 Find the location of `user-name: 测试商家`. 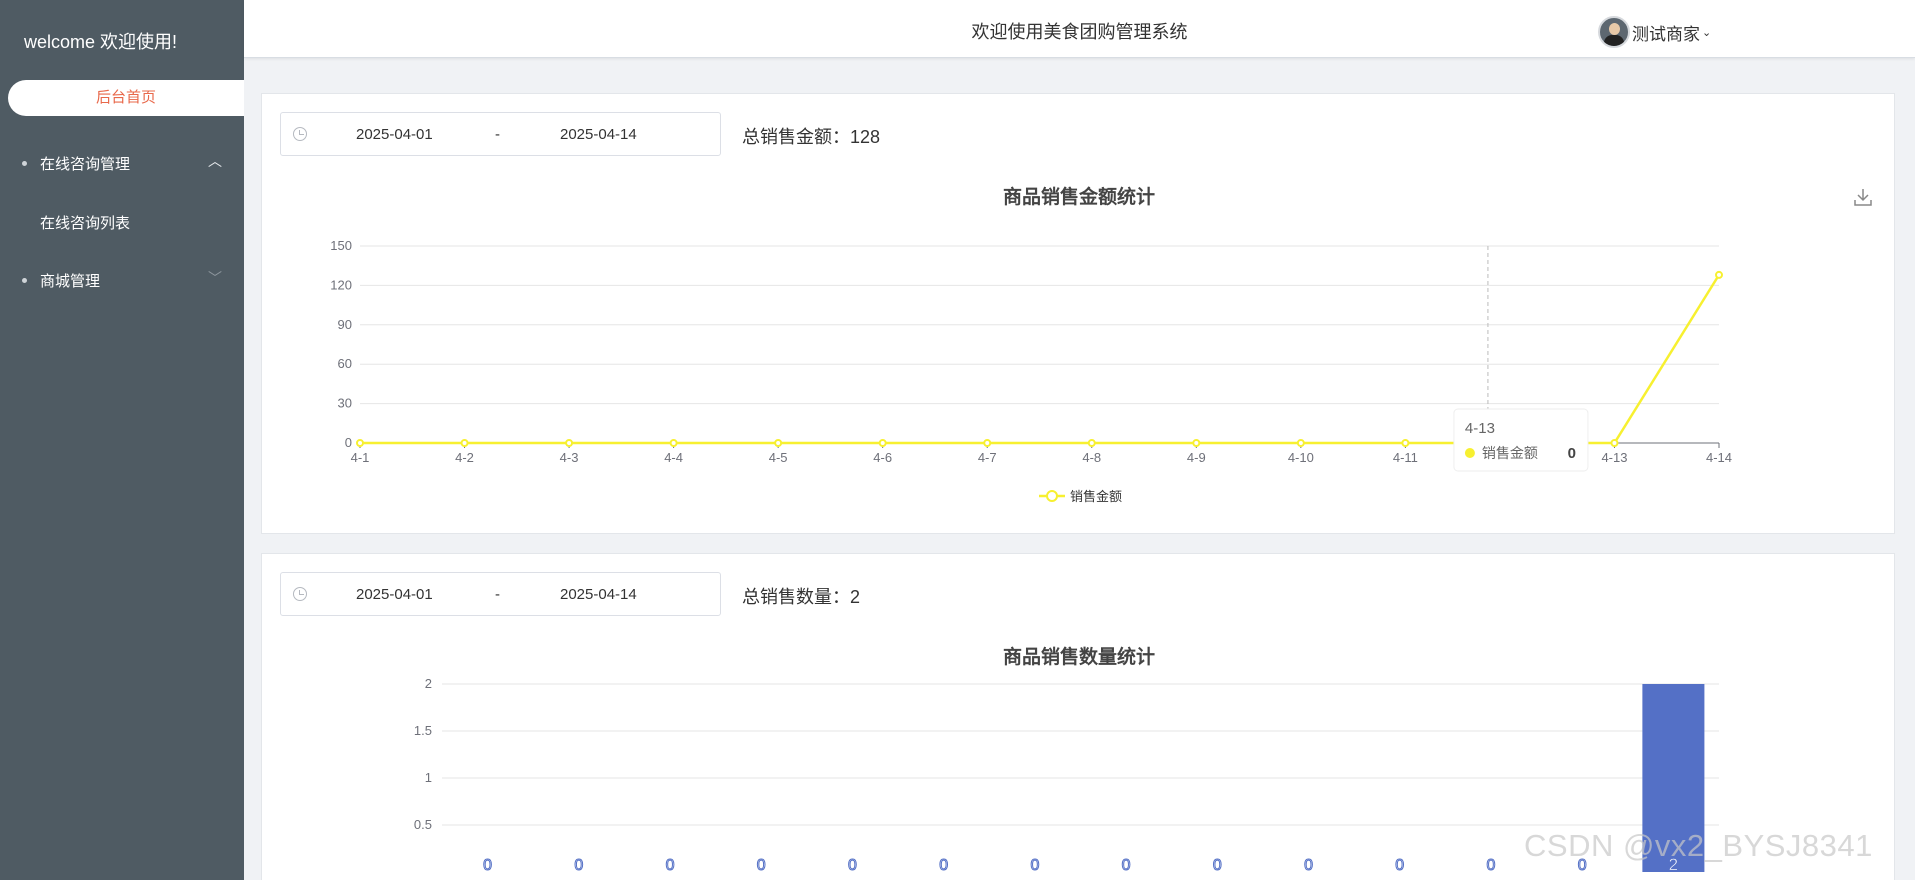

user-name: 测试商家 is located at coordinates (1666, 32).